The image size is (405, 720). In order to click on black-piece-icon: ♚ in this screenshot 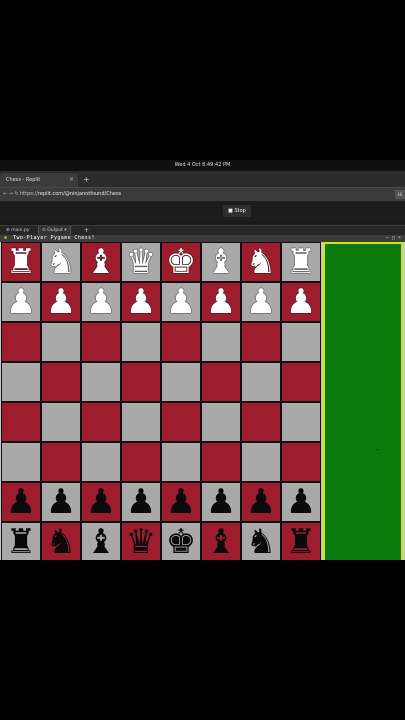, I will do `click(181, 541)`.